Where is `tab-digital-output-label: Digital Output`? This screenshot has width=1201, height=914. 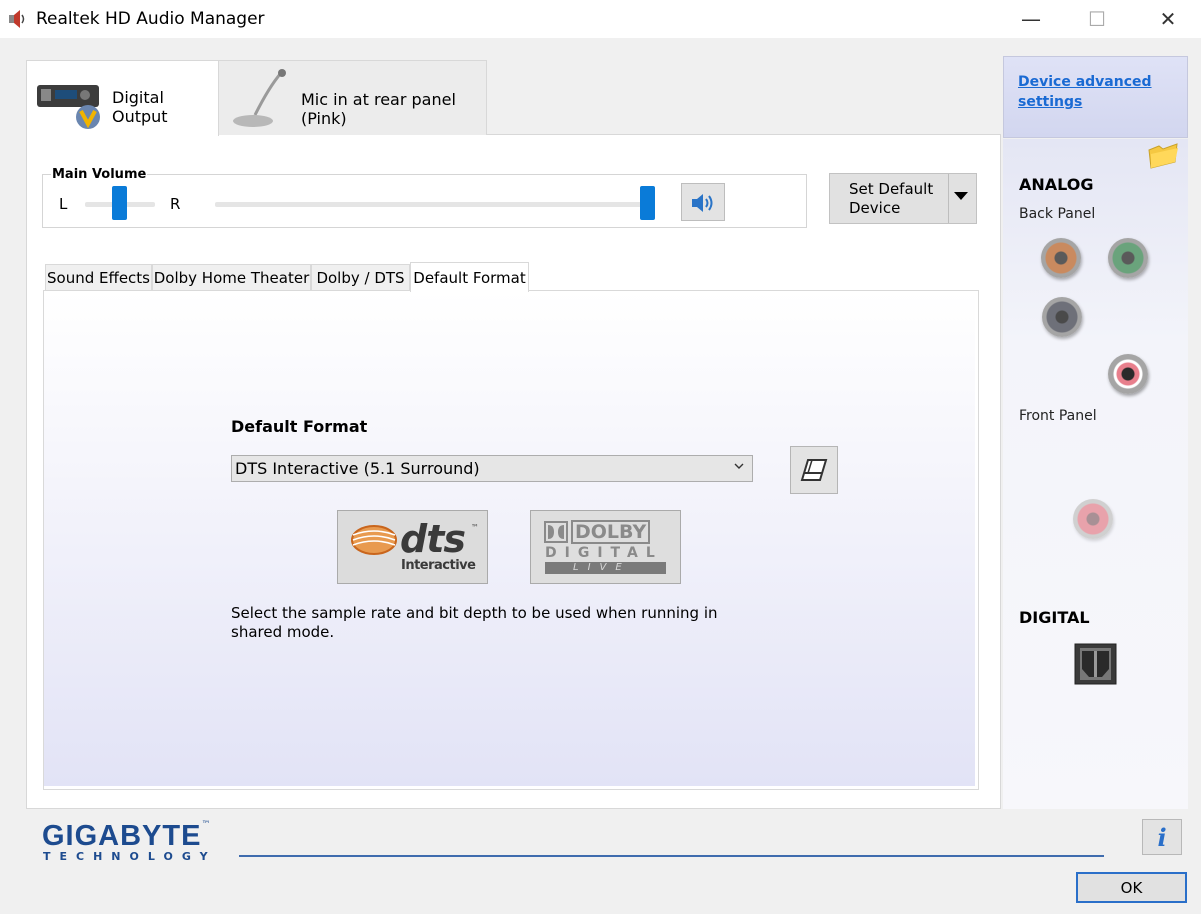
tab-digital-output-label: Digital Output is located at coordinates (140, 107).